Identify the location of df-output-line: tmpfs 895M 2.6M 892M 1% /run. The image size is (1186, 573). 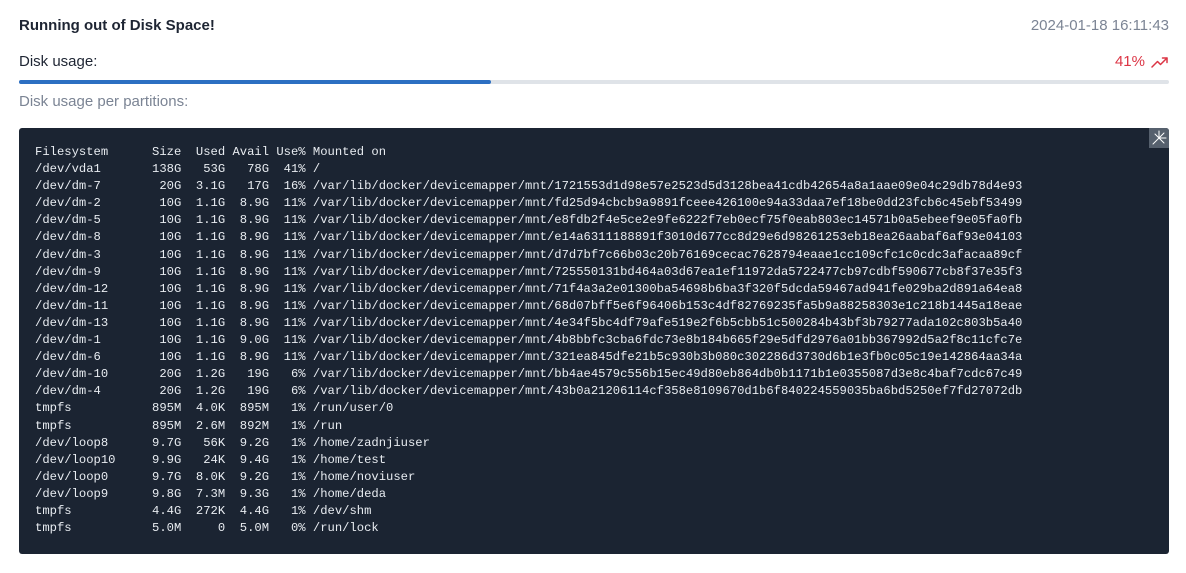
(189, 425).